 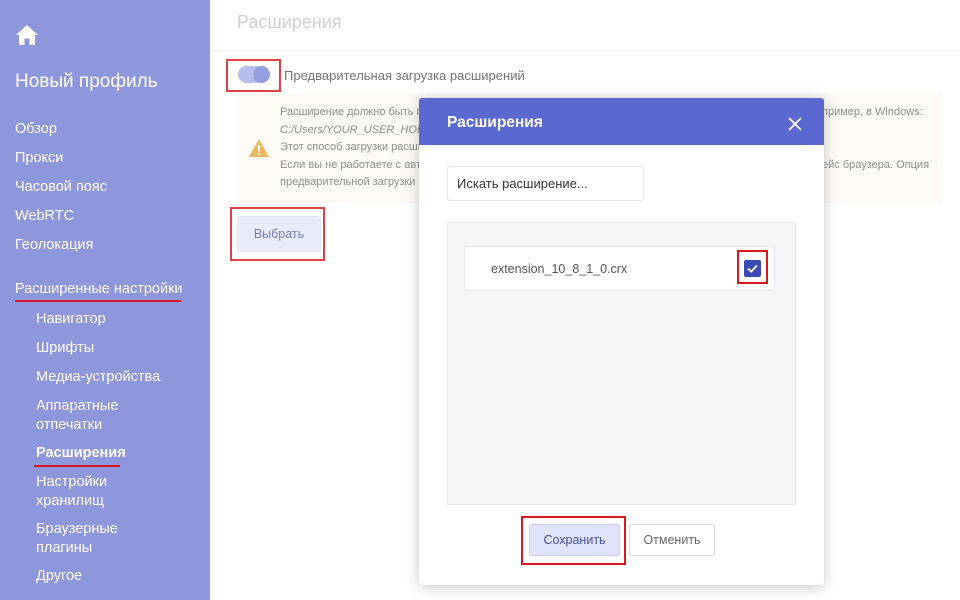 What do you see at coordinates (110, 249) in the screenshot?
I see `sidebar-item-geolocation: Геолокация` at bounding box center [110, 249].